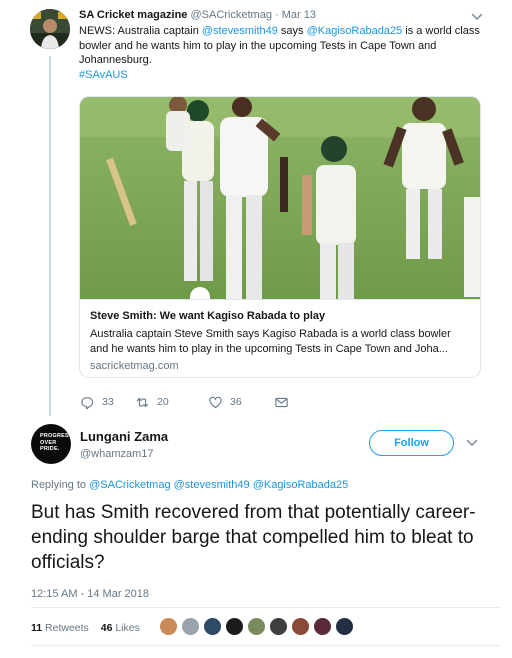 The image size is (512, 658). I want to click on retweet-button: 20, so click(152, 402).